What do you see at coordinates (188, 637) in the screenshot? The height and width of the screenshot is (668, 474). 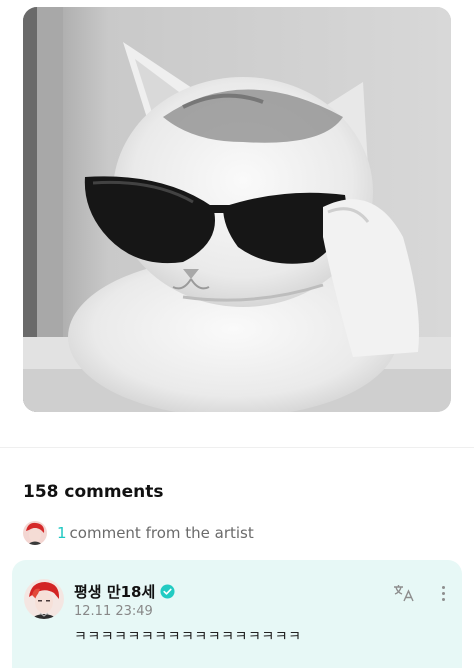 I see `comment-text: ㅋㅋㅋㅋㅋㅋㅋㅋㅋㅋㅋㅋㅋㅋㅋㅋㅋ` at bounding box center [188, 637].